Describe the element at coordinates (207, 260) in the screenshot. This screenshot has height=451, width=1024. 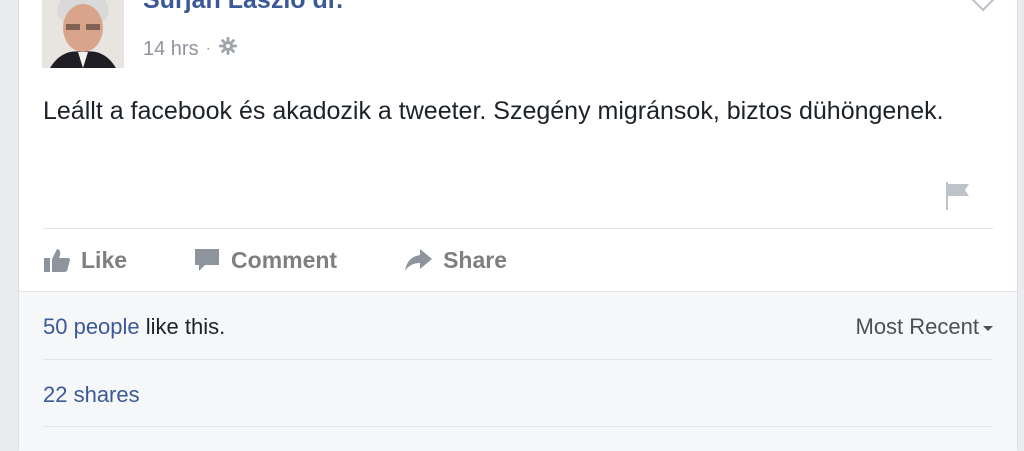
I see `comment-icon` at that location.